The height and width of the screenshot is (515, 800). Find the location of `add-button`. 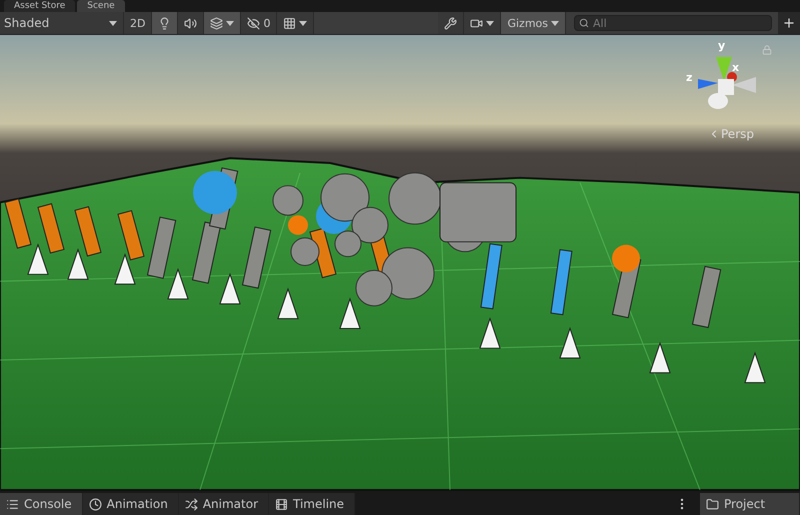

add-button is located at coordinates (789, 23).